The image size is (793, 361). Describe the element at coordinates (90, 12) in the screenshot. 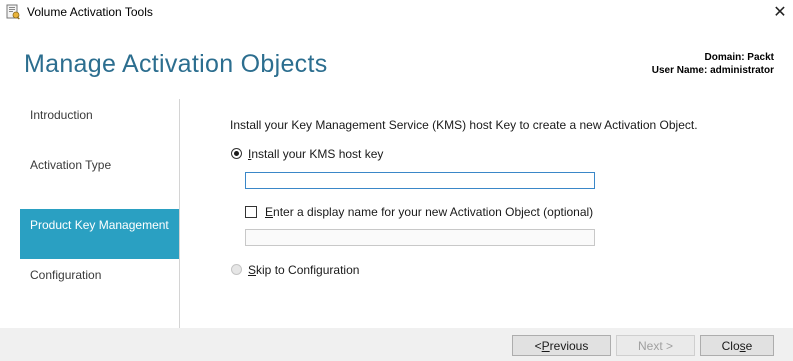

I see `window-title: Volume Activation Tools` at that location.